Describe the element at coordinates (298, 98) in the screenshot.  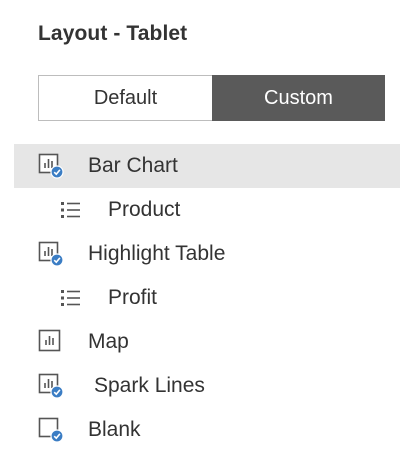
I see `custom-button: Custom` at that location.